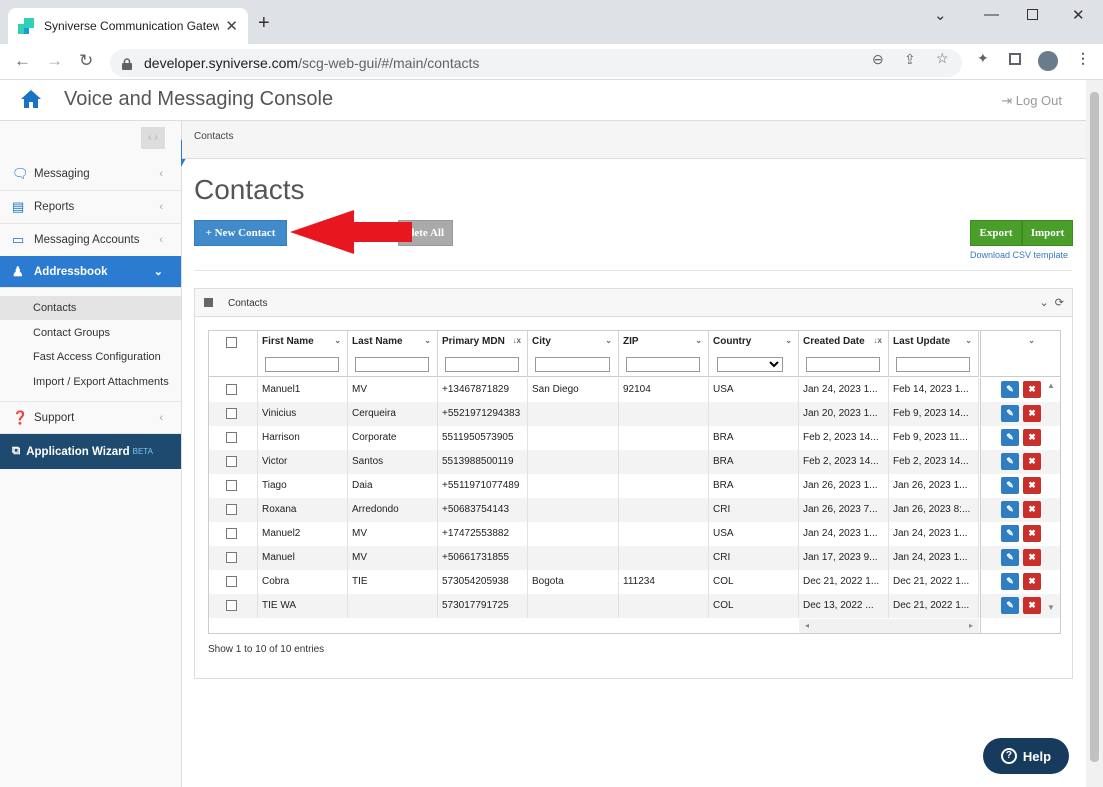  What do you see at coordinates (86, 61) in the screenshot?
I see `reload-icon: ↻` at bounding box center [86, 61].